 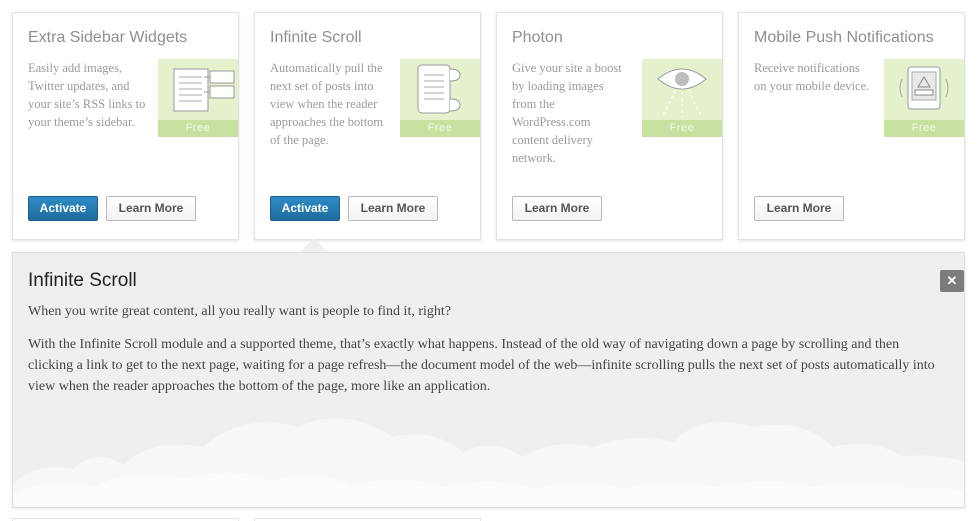 I want to click on sidebar-widgets-icon, so click(x=204, y=90).